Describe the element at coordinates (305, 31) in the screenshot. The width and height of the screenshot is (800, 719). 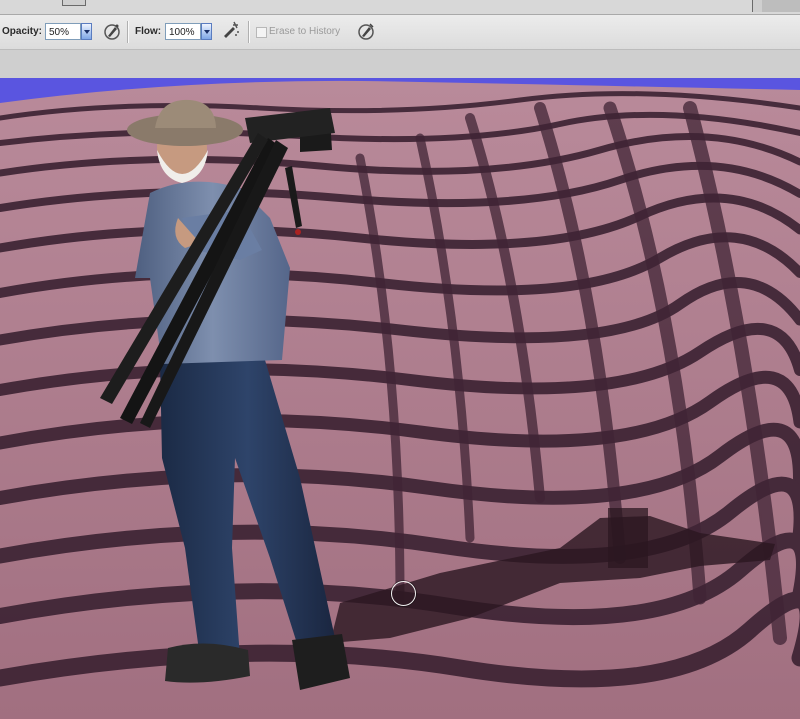
I see `erase-to-history-label: Erase to History` at that location.